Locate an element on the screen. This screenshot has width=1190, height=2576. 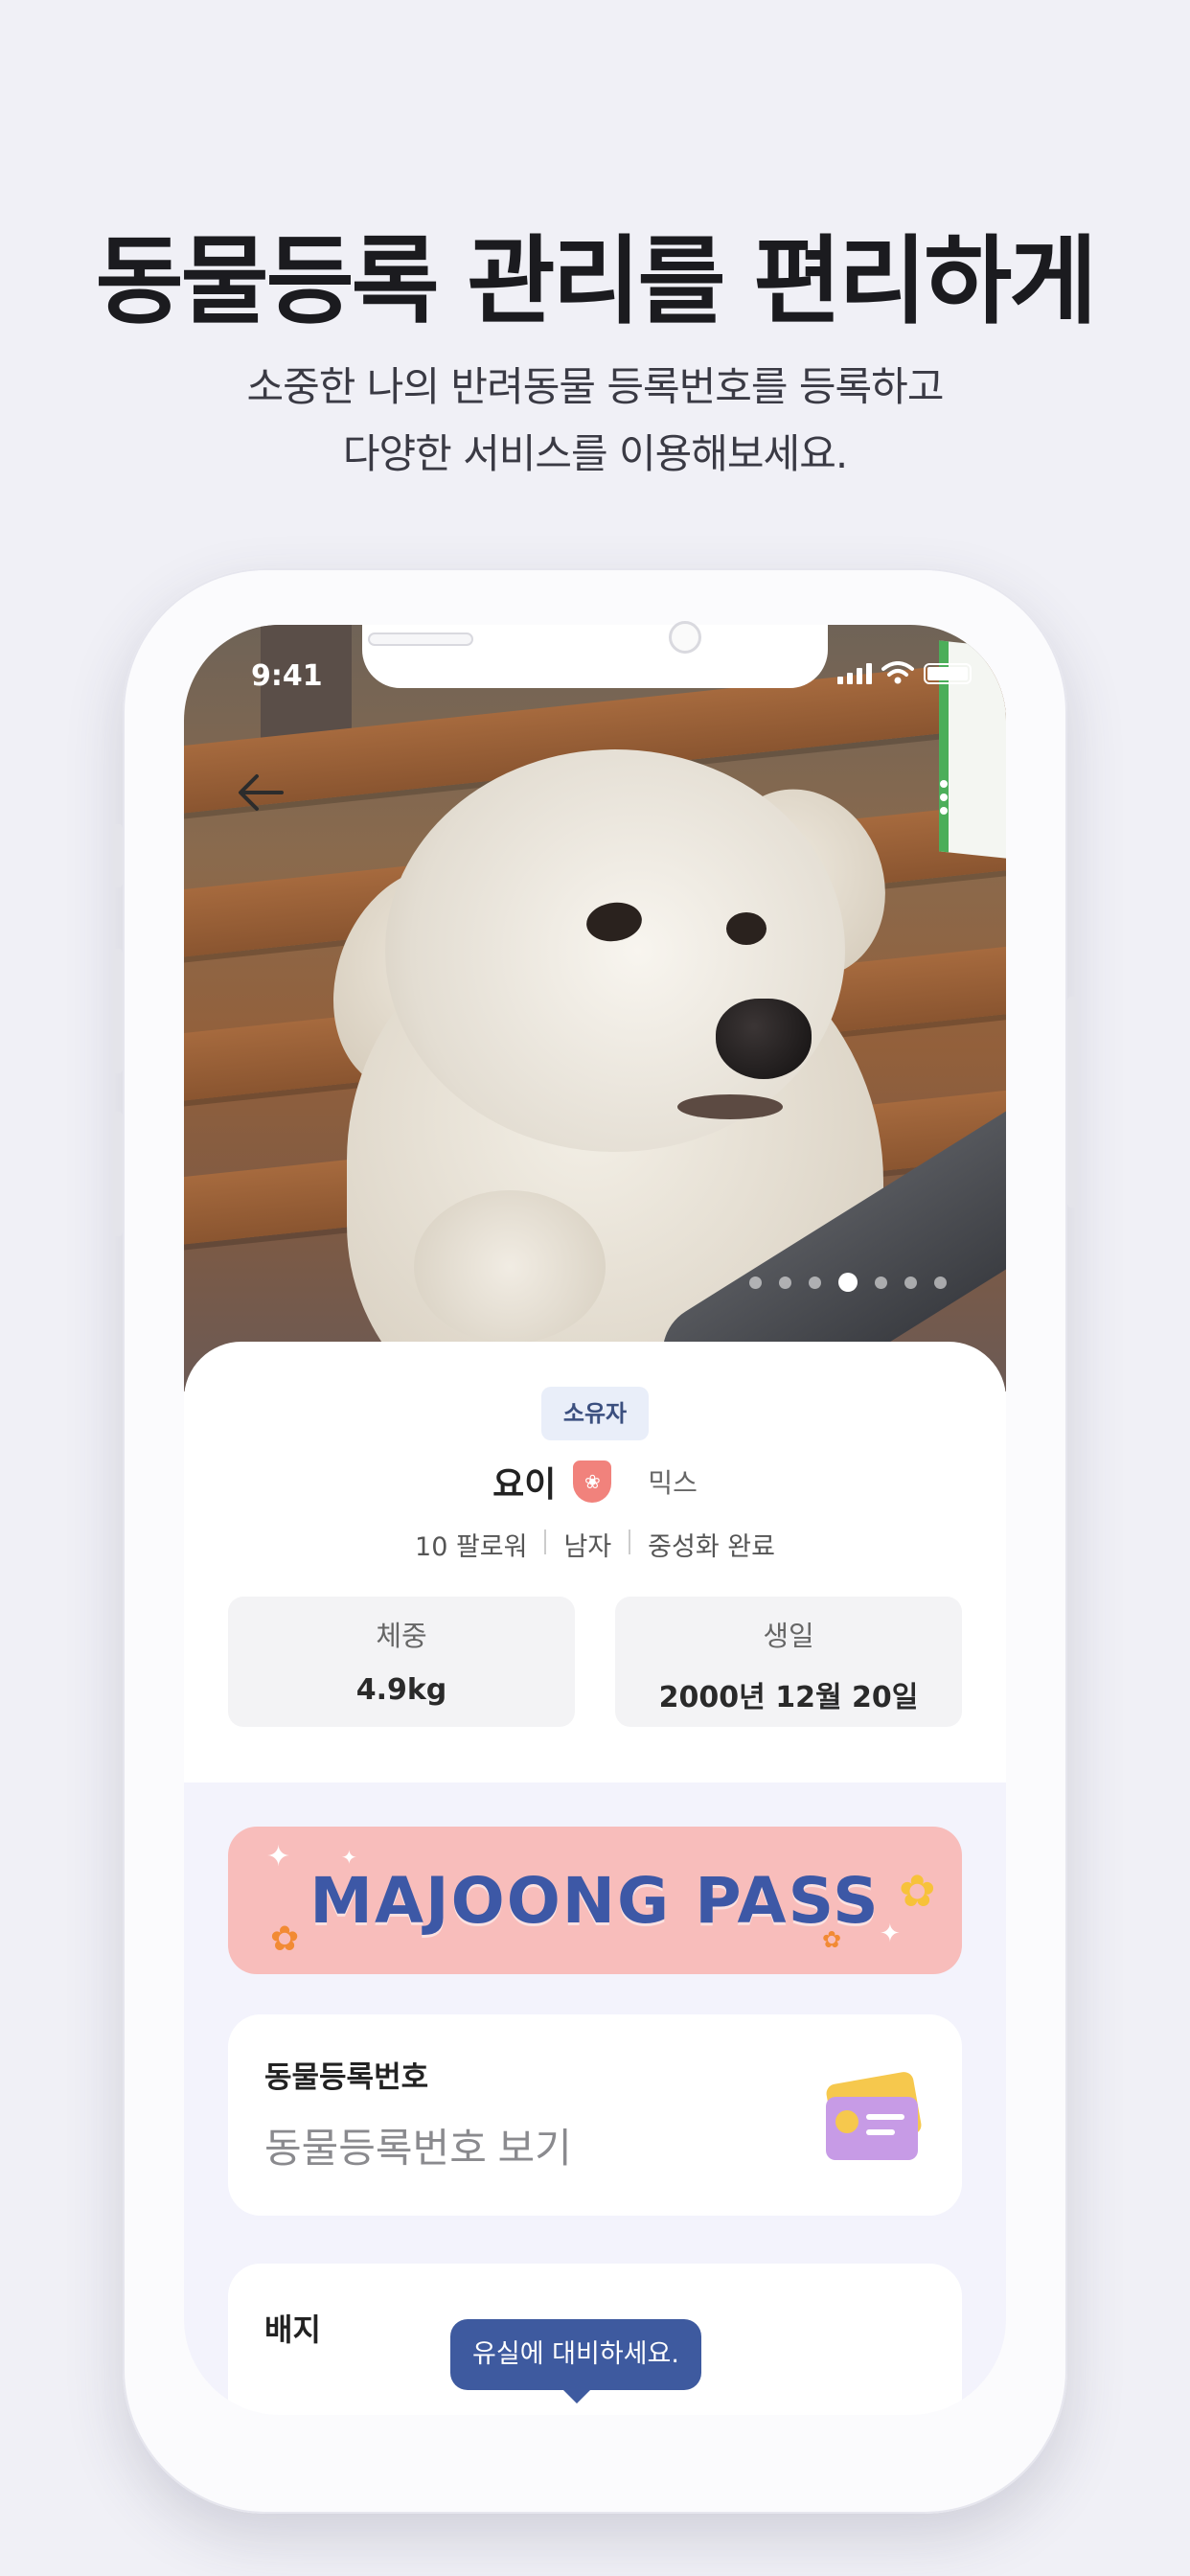
pet-name-row: 요이 ❀ 믹스 is located at coordinates (595, 1481).